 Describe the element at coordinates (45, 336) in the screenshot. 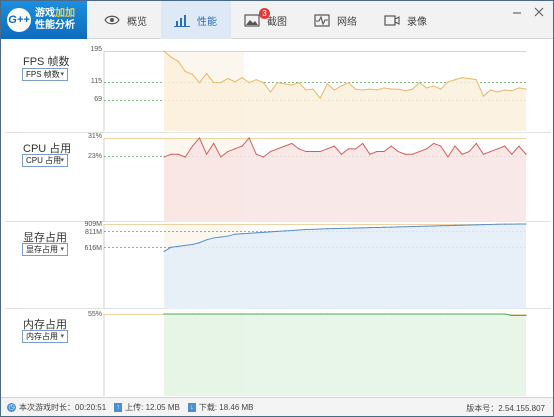

I see `ram-metric-select: 内存占用 ▾` at that location.